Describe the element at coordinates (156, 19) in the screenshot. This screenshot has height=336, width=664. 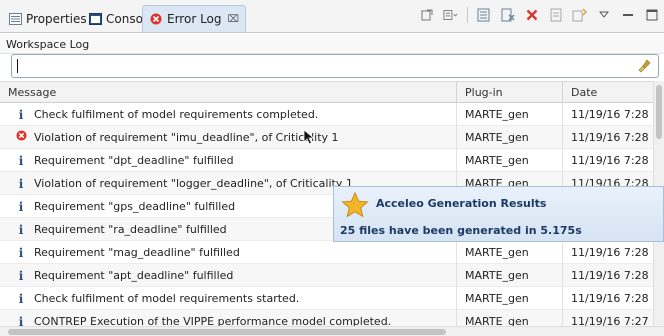
I see `error-log-icon` at that location.